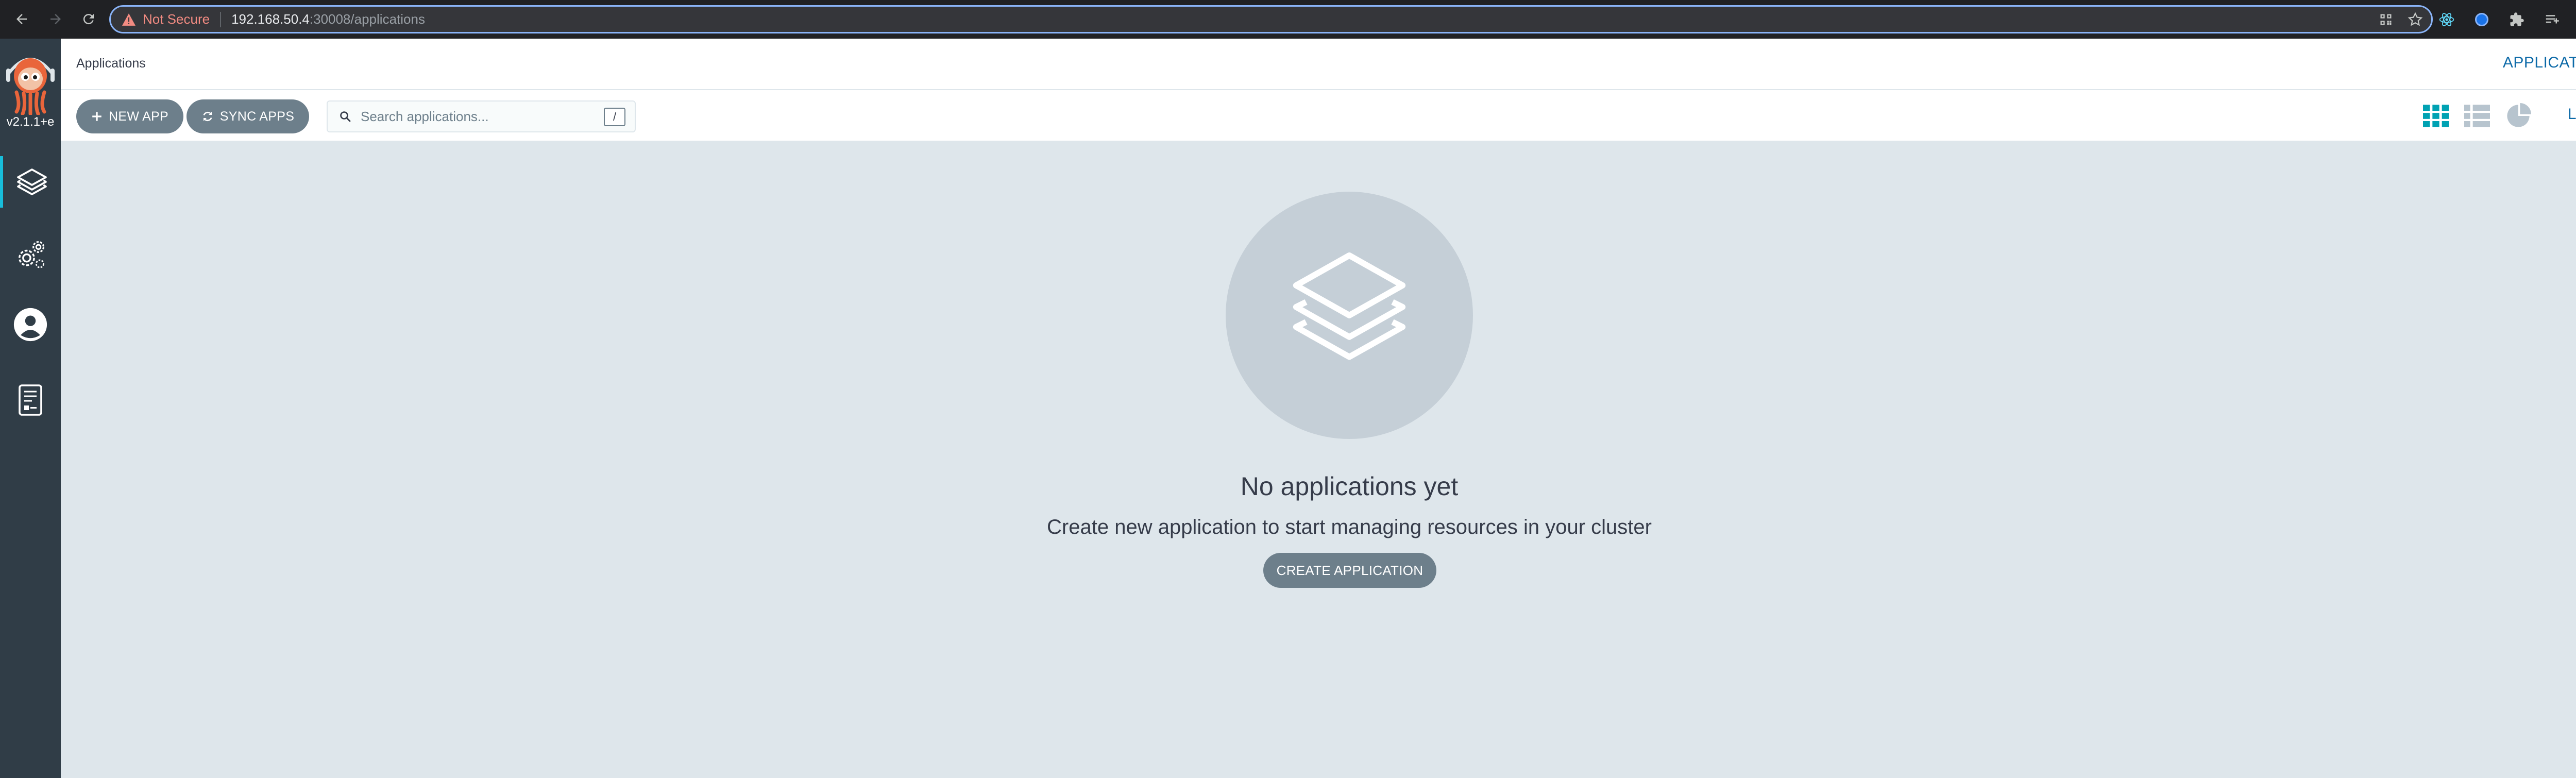 Image resolution: width=2576 pixels, height=778 pixels. I want to click on url-path: :30008/applications, so click(367, 19).